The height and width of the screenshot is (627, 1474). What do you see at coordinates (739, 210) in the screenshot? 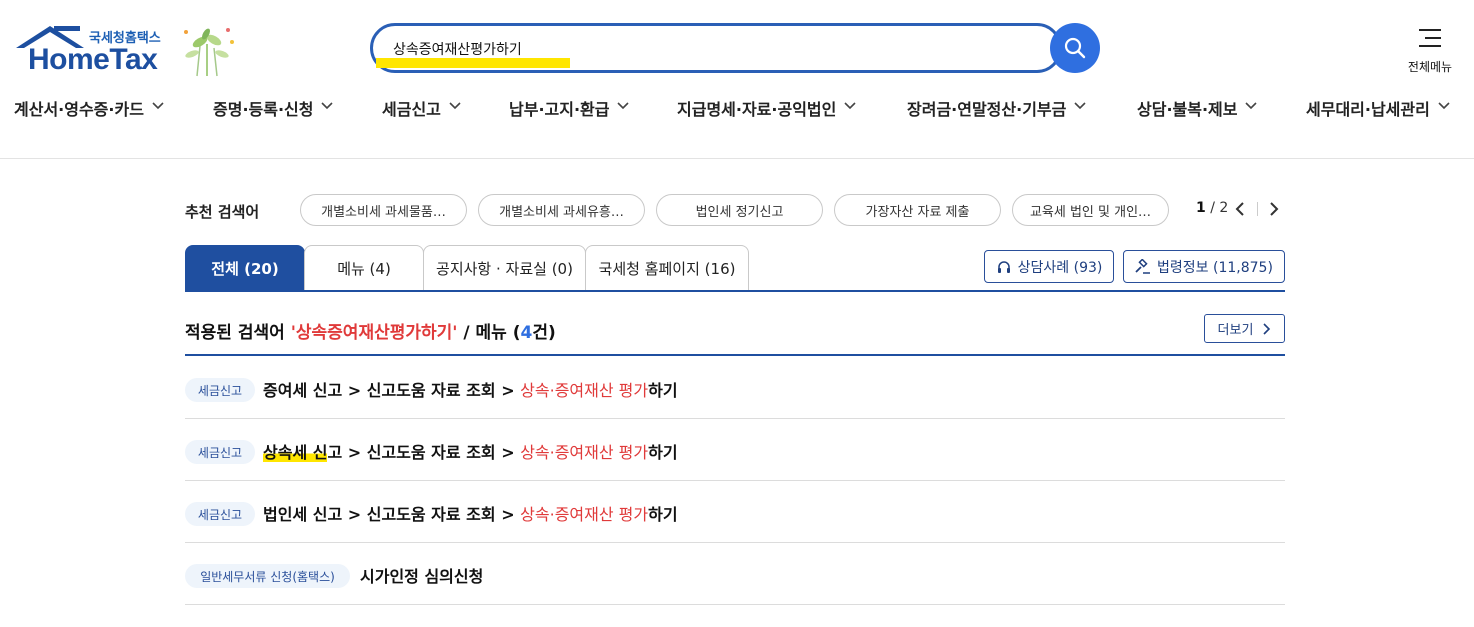
I see `recommend-chip: 법인세 정기신고` at bounding box center [739, 210].